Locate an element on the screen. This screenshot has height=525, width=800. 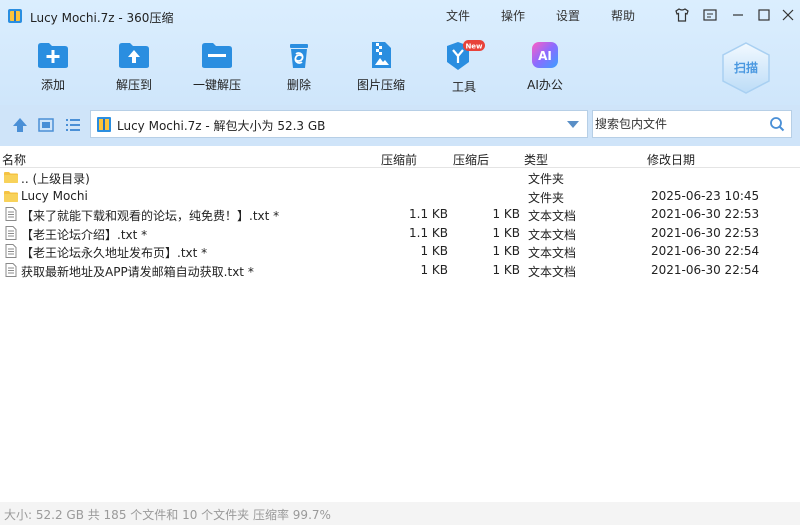
search-box is located at coordinates (692, 124).